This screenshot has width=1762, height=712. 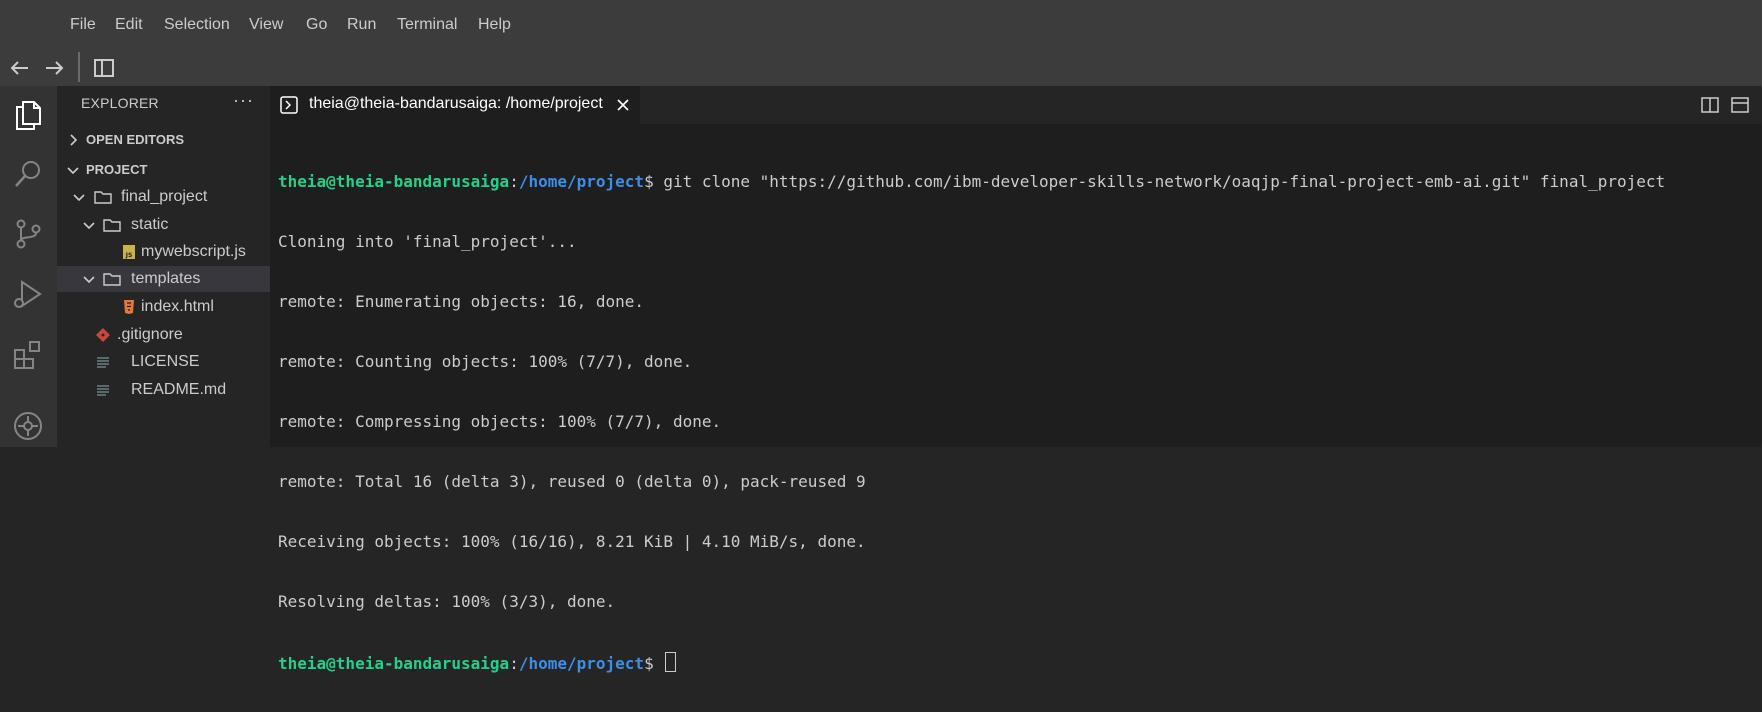 What do you see at coordinates (120, 103) in the screenshot?
I see `explorer-title: EXPLORER` at bounding box center [120, 103].